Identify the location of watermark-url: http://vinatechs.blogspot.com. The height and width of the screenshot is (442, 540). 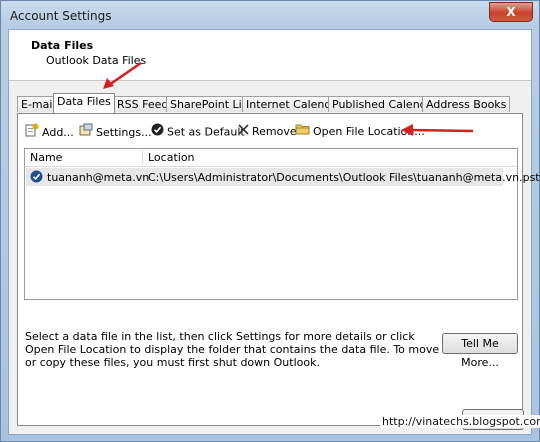
(460, 421).